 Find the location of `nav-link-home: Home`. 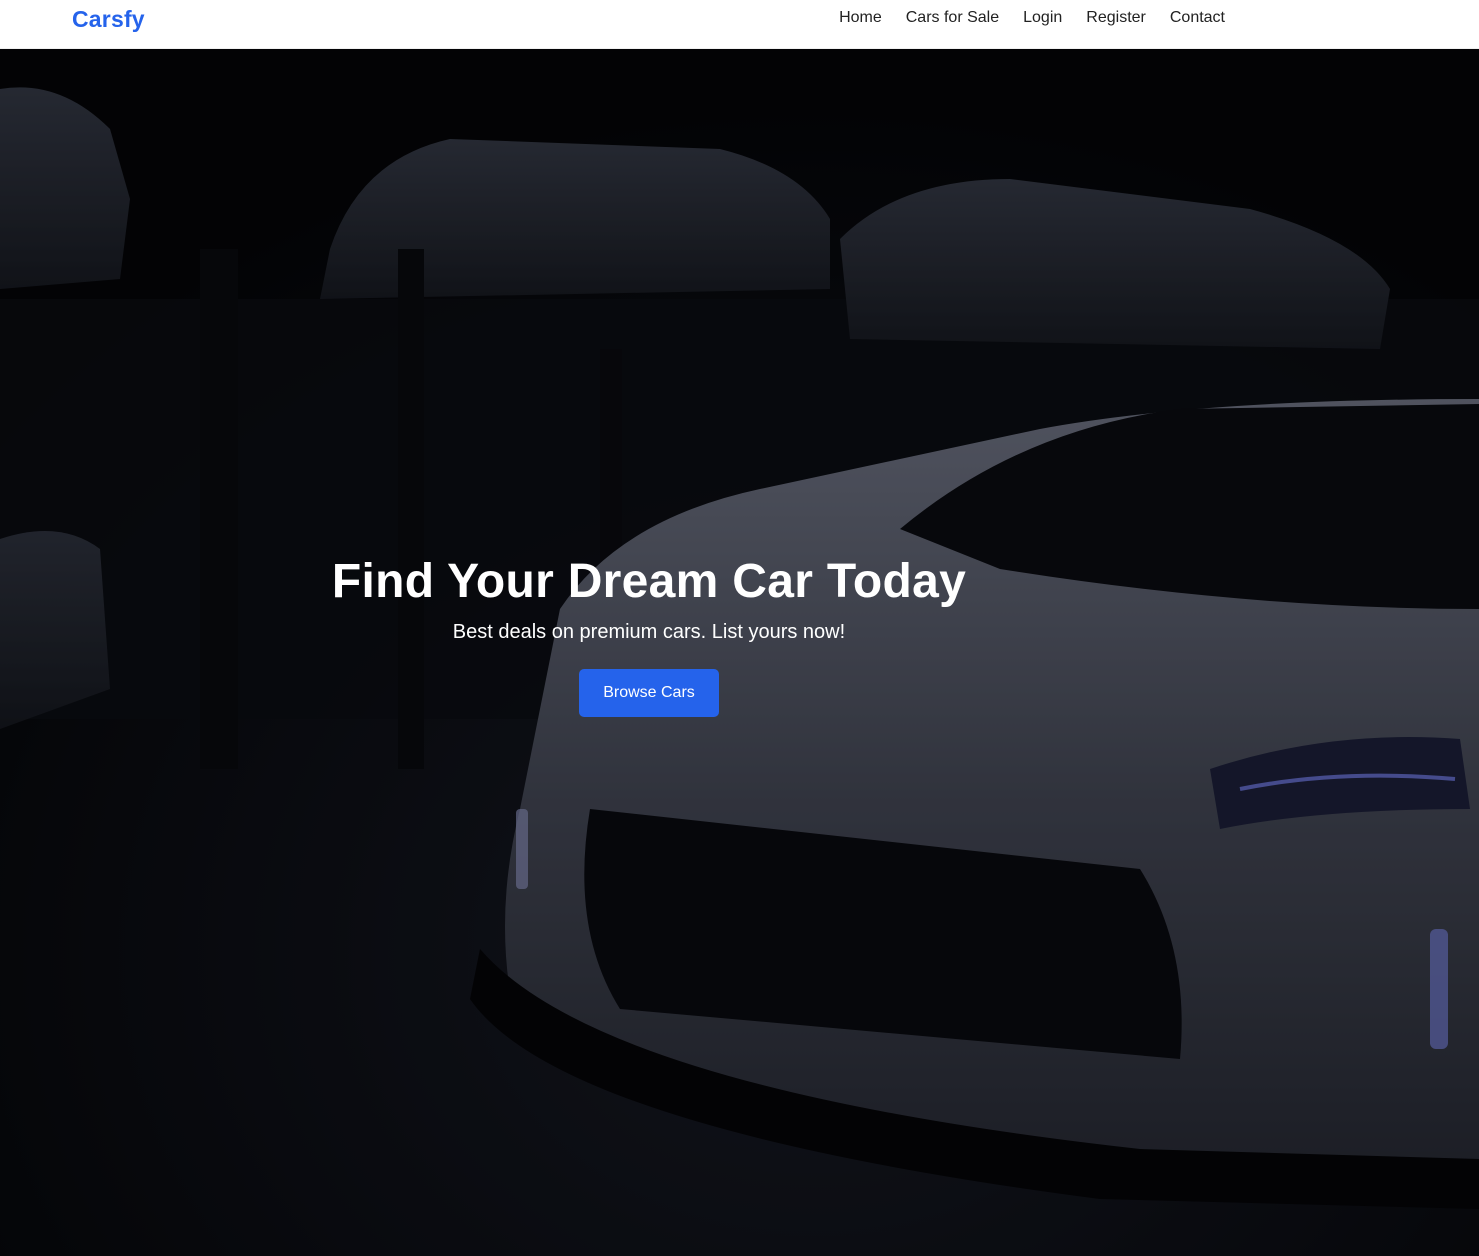

nav-link-home: Home is located at coordinates (860, 18).